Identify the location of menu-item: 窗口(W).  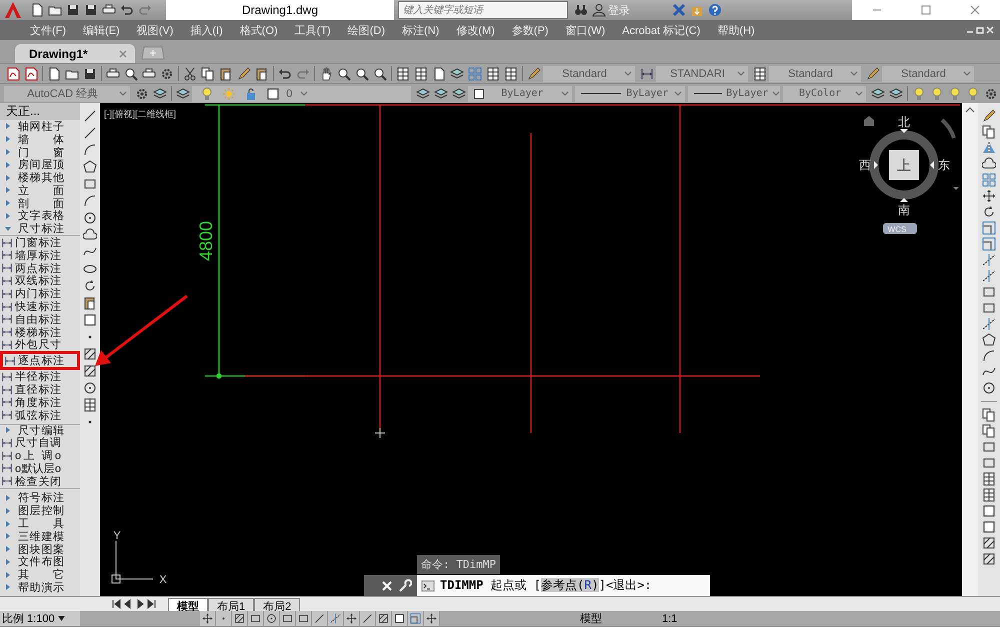
(585, 30).